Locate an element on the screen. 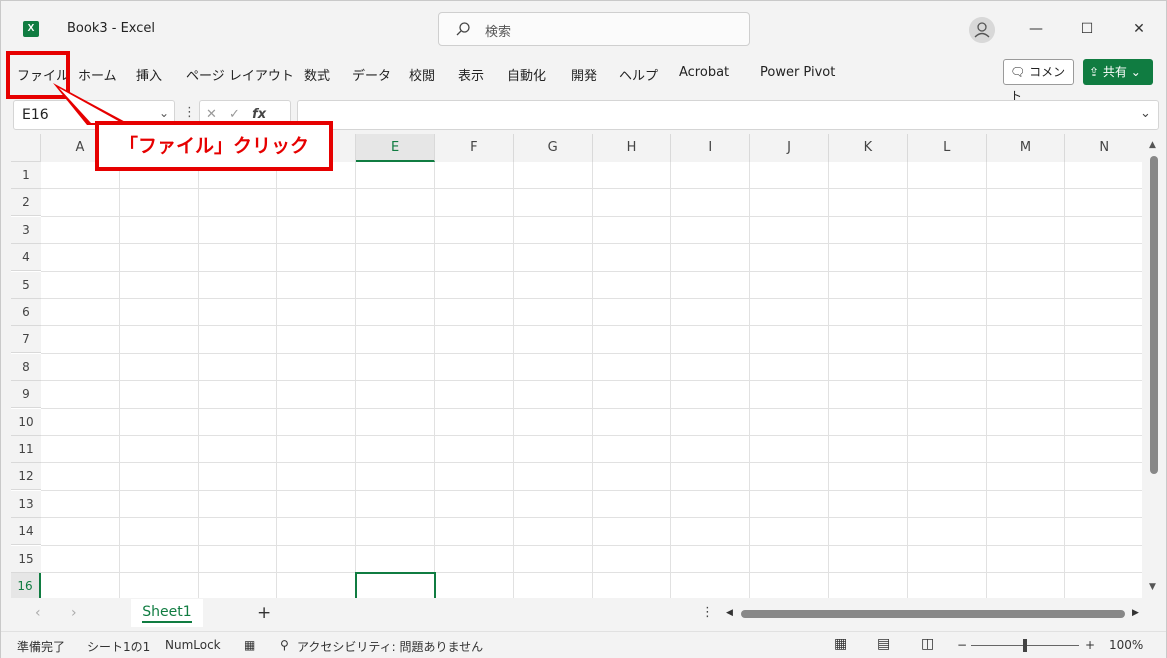  normal-view-icon: ▦ is located at coordinates (840, 644).